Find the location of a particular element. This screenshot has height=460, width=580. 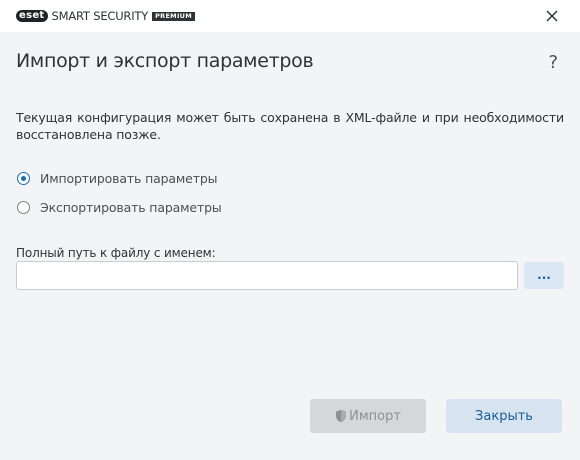

product-name: SMART SECURITY is located at coordinates (100, 16).